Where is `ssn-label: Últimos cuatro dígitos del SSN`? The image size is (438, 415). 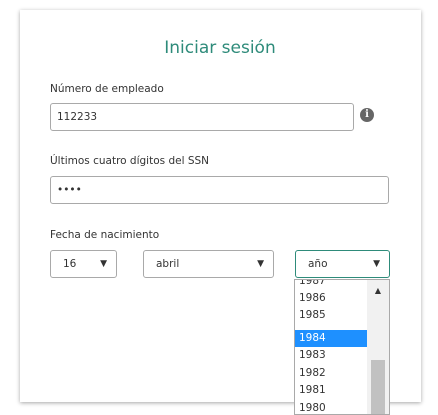 ssn-label: Últimos cuatro dígitos del SSN is located at coordinates (130, 161).